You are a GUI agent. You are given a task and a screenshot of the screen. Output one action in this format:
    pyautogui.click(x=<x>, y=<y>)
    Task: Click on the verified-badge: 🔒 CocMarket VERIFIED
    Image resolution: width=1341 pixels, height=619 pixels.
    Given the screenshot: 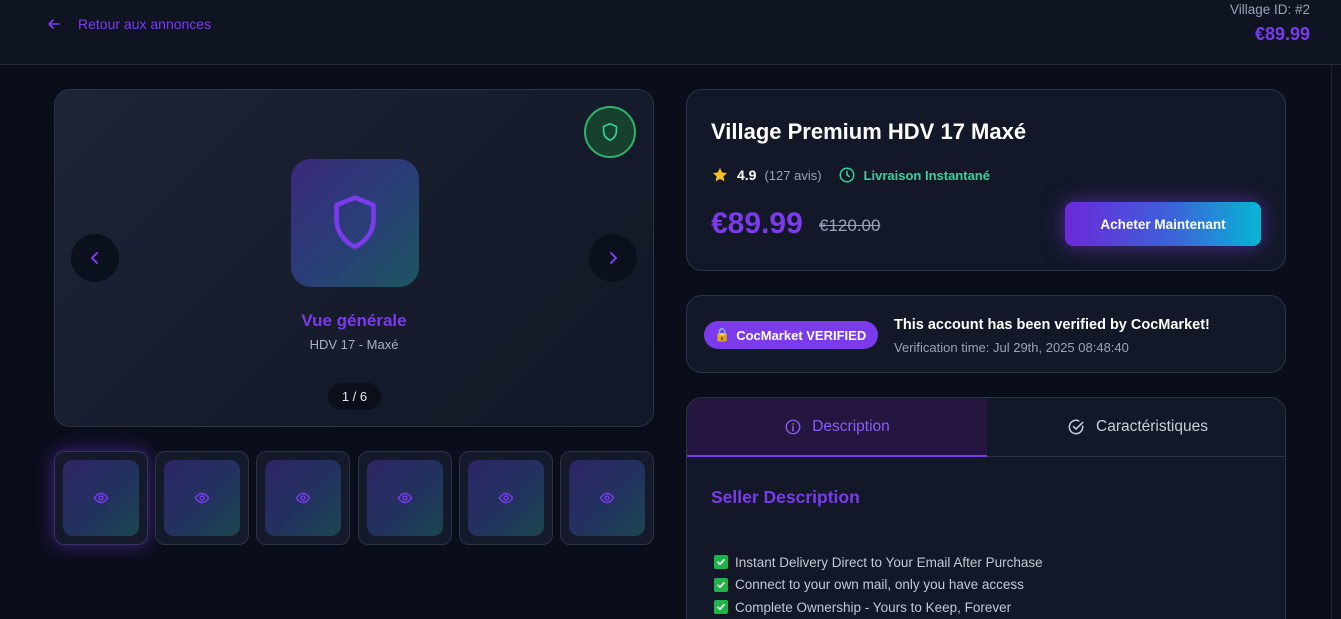 What is the action you would take?
    pyautogui.click(x=791, y=335)
    